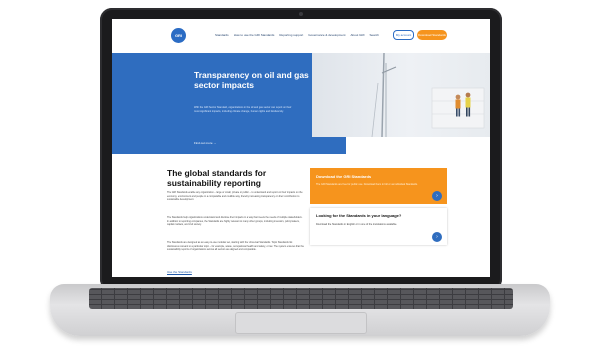  Describe the element at coordinates (326, 35) in the screenshot. I see `nav-link-governance: Governance & development` at that location.